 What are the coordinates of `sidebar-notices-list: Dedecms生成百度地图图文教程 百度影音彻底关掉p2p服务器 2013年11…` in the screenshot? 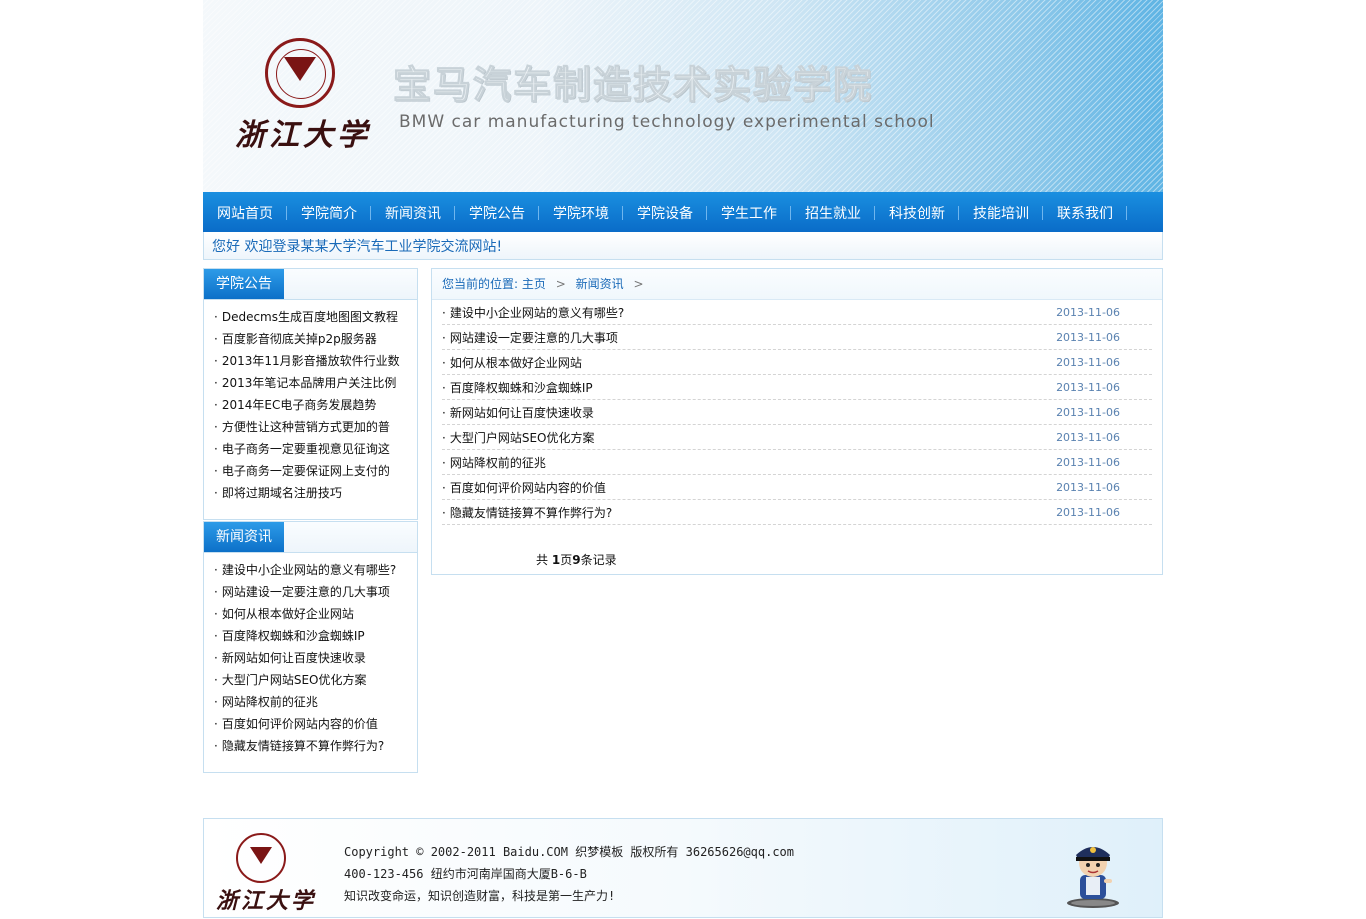 It's located at (310, 402).